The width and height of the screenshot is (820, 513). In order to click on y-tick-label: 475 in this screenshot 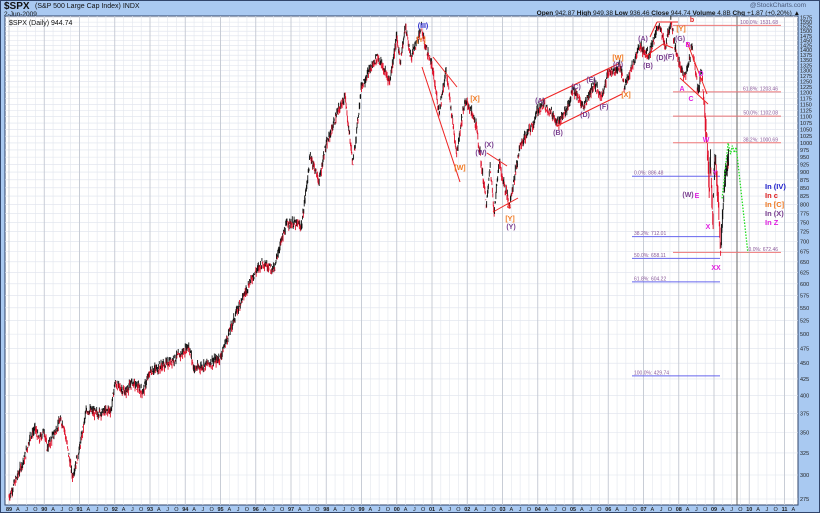, I will do `click(804, 349)`.